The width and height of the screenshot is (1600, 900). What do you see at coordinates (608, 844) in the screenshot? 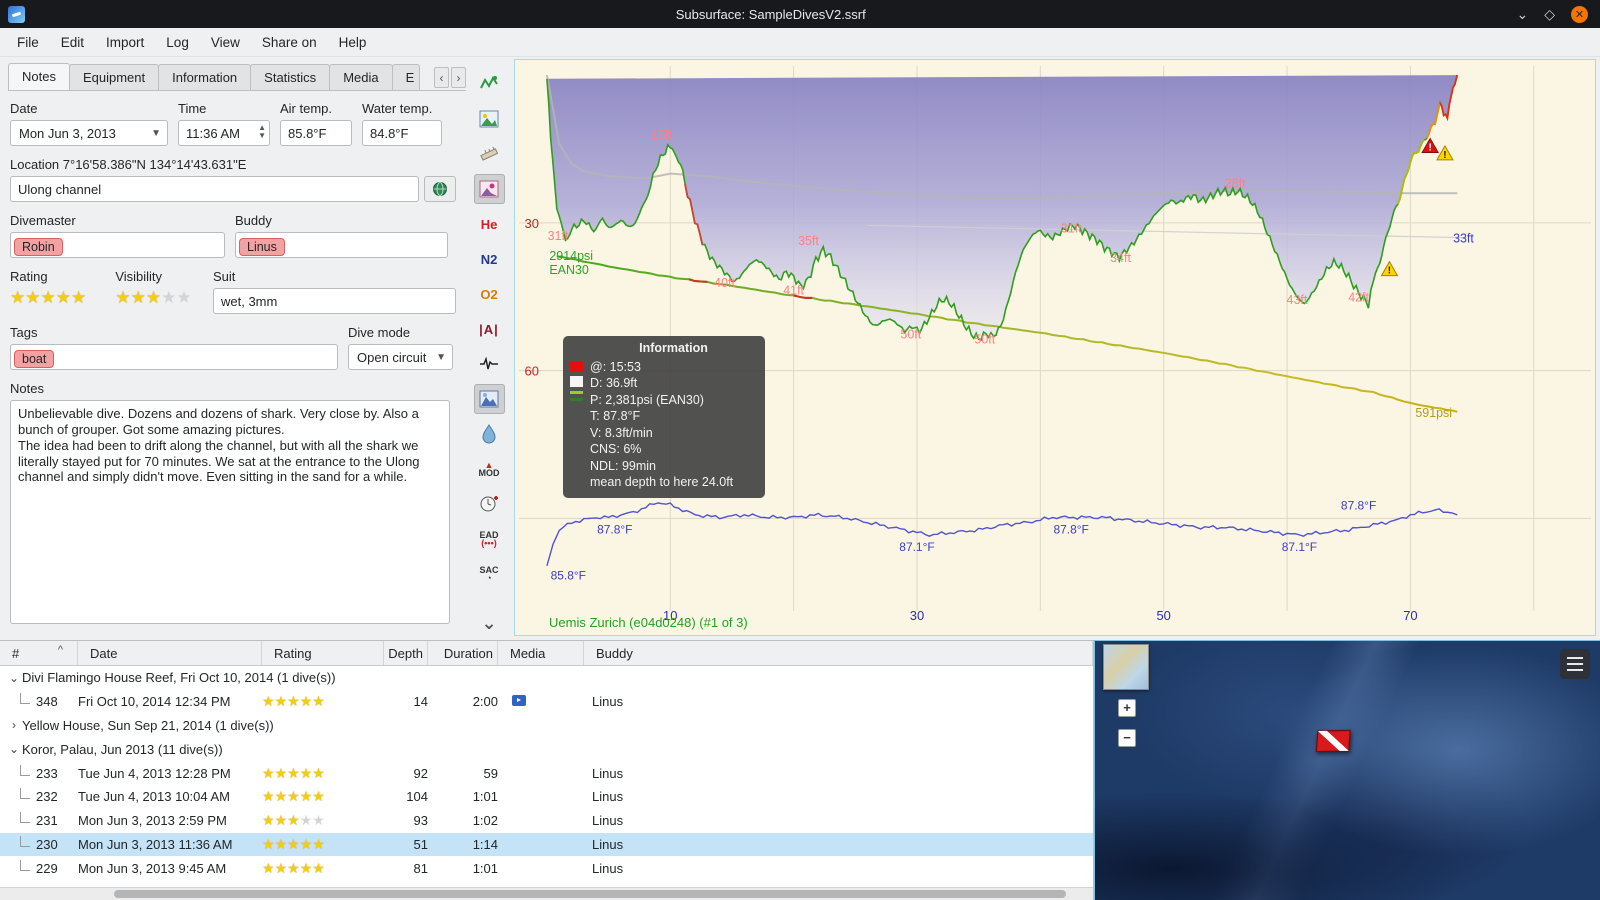
I see `dive-buddy: Linus` at bounding box center [608, 844].